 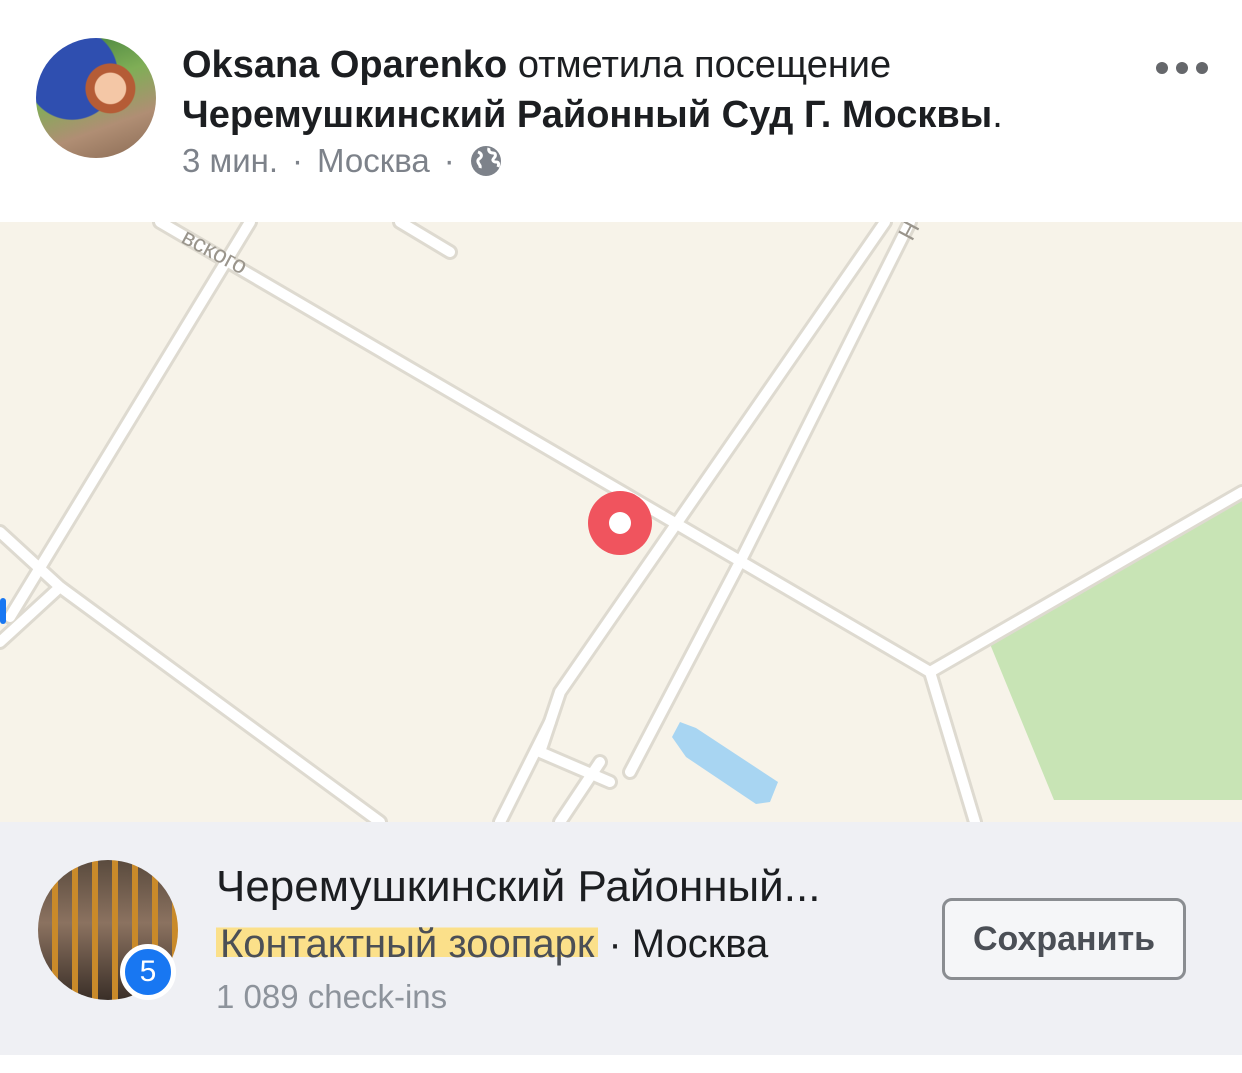 I want to click on map-pin-icon, so click(x=620, y=523).